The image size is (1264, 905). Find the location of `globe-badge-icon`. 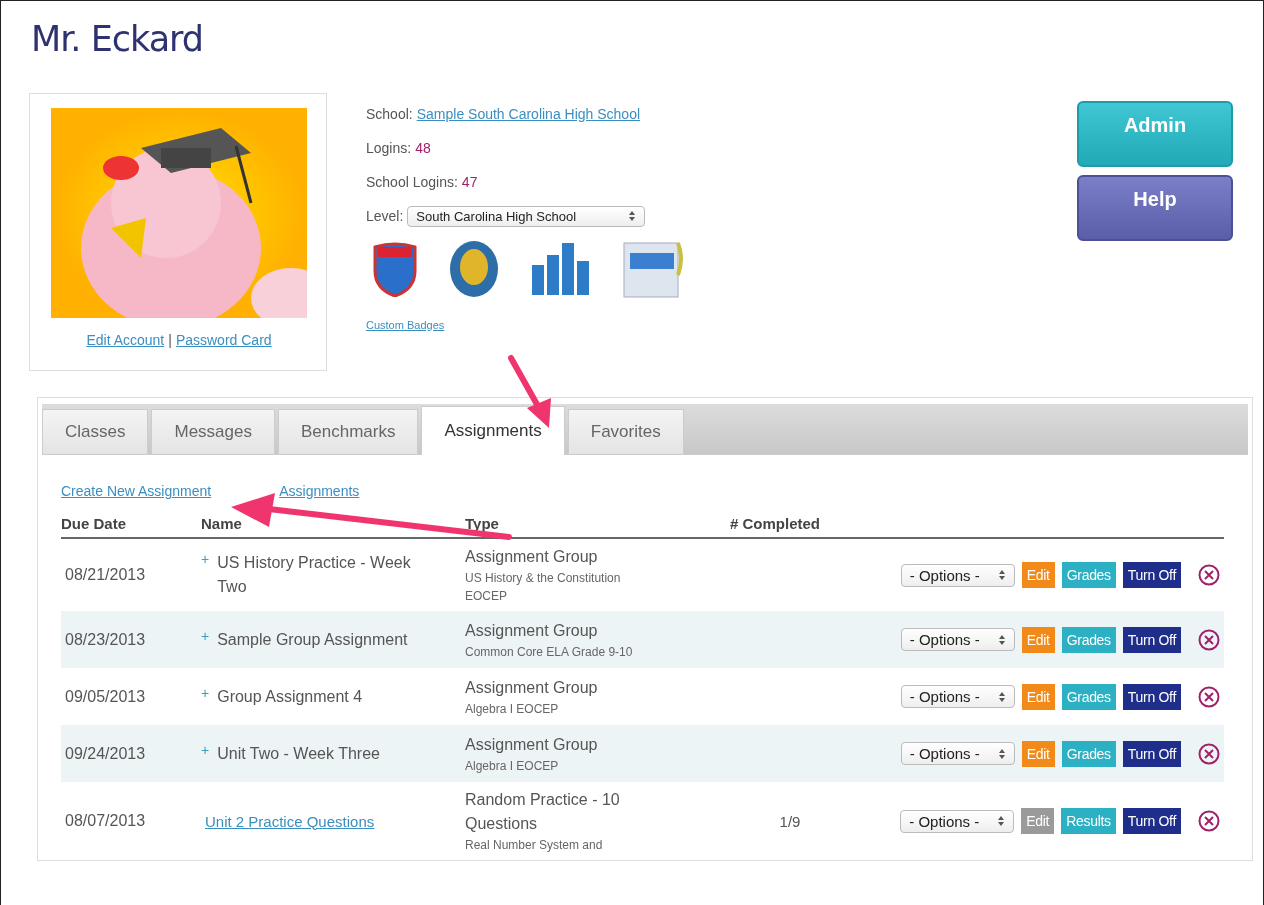

globe-badge-icon is located at coordinates (474, 269).